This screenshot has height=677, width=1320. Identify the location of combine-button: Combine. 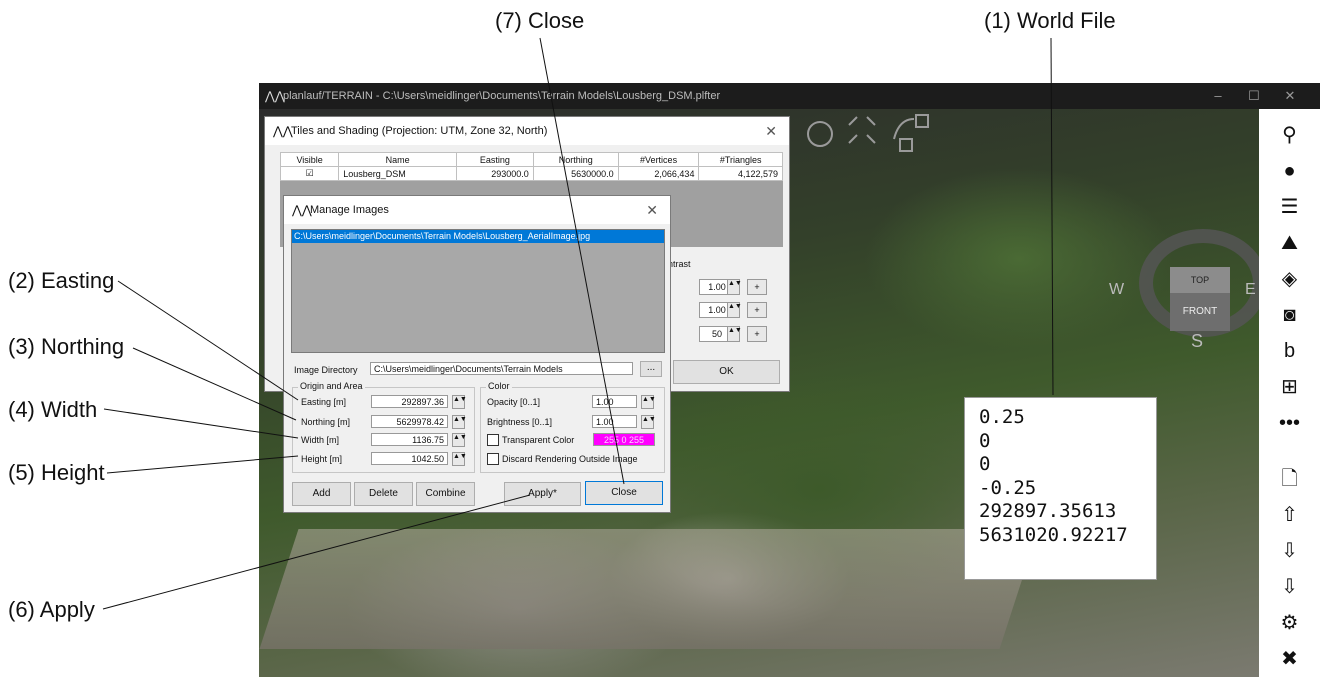
(445, 494).